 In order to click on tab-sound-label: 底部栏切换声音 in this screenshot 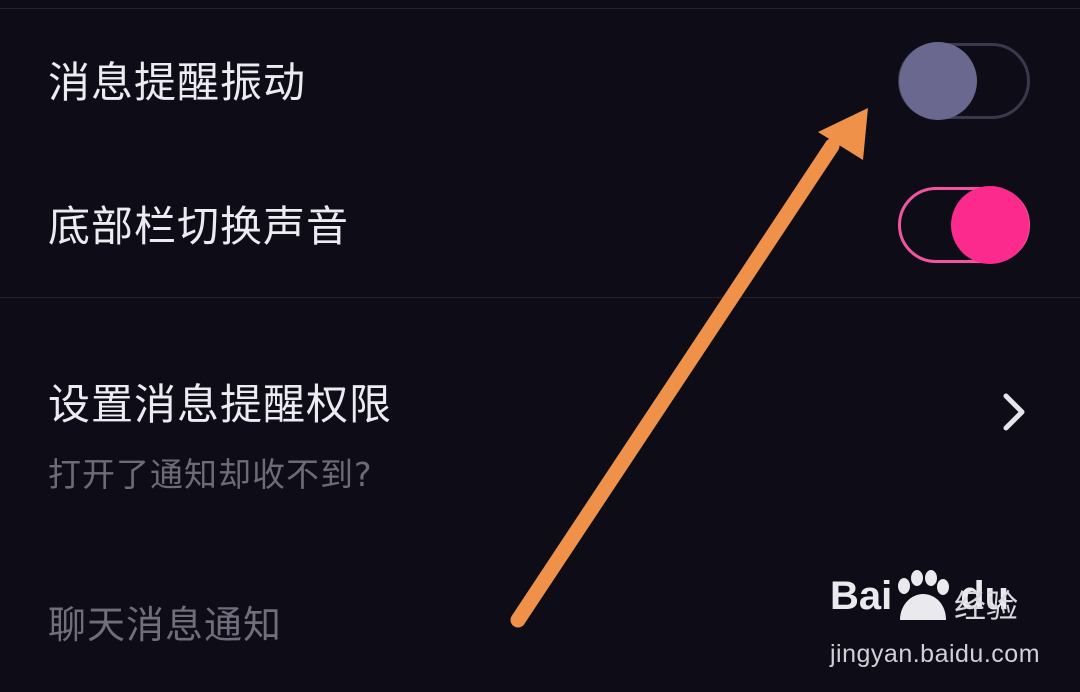, I will do `click(199, 226)`.